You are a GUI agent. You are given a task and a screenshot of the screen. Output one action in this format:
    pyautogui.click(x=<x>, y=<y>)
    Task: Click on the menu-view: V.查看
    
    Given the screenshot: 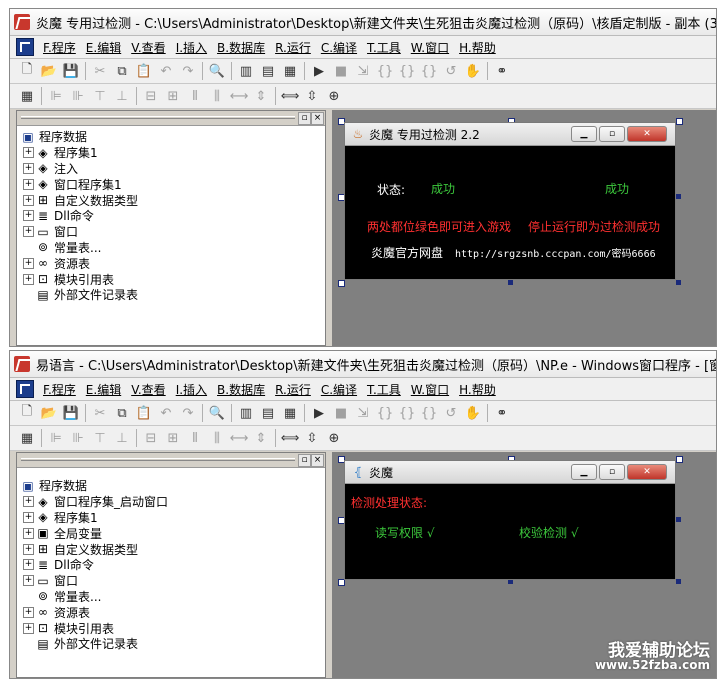 What is the action you would take?
    pyautogui.click(x=148, y=47)
    